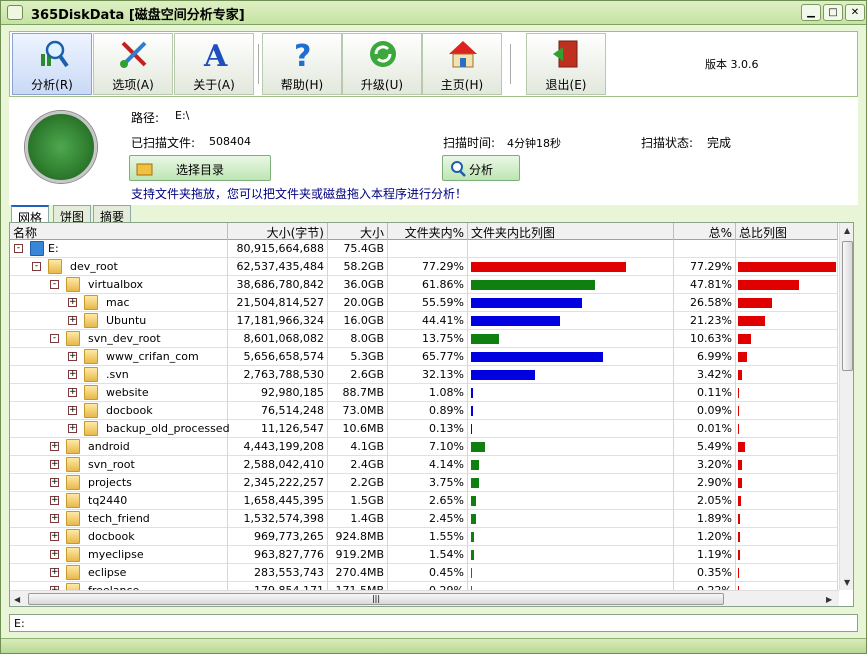  What do you see at coordinates (847, 582) in the screenshot?
I see `scroll-down-icon: ▼` at bounding box center [847, 582].